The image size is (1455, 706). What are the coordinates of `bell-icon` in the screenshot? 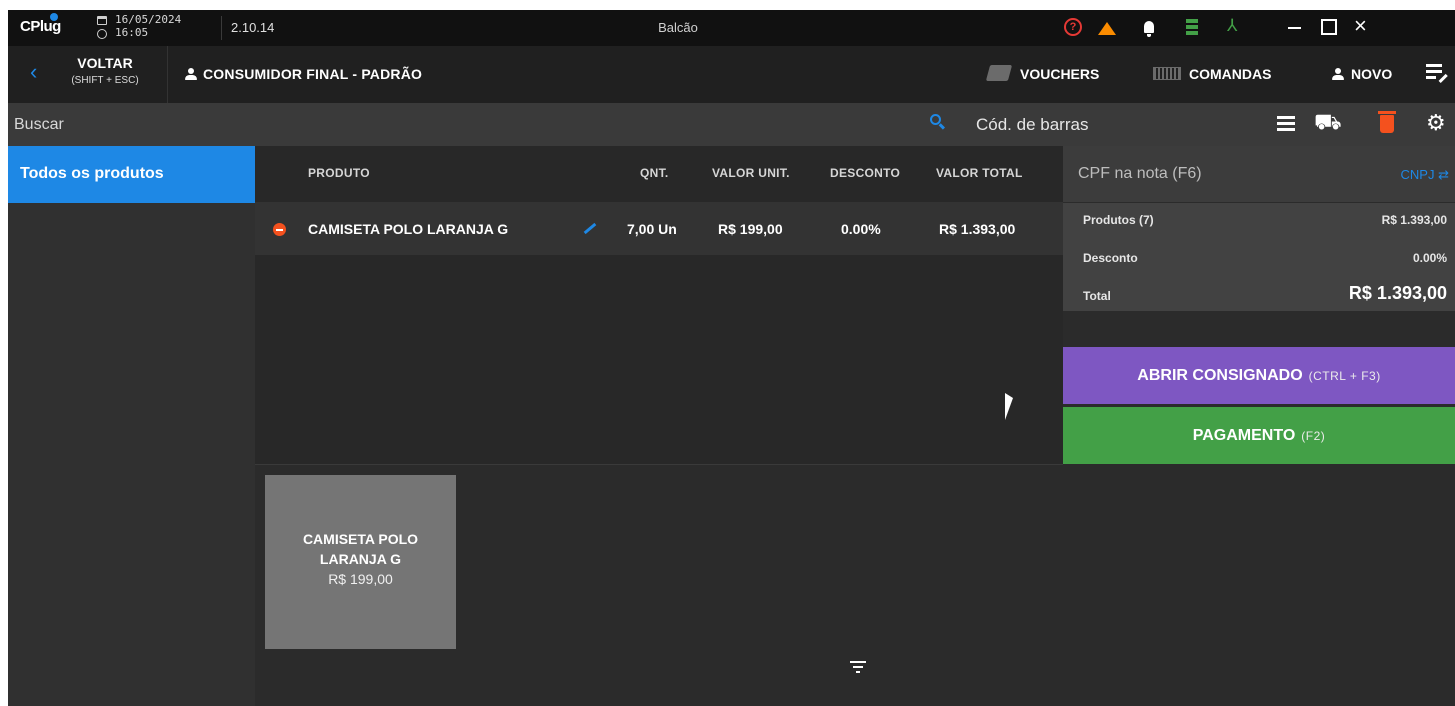 It's located at (1149, 29).